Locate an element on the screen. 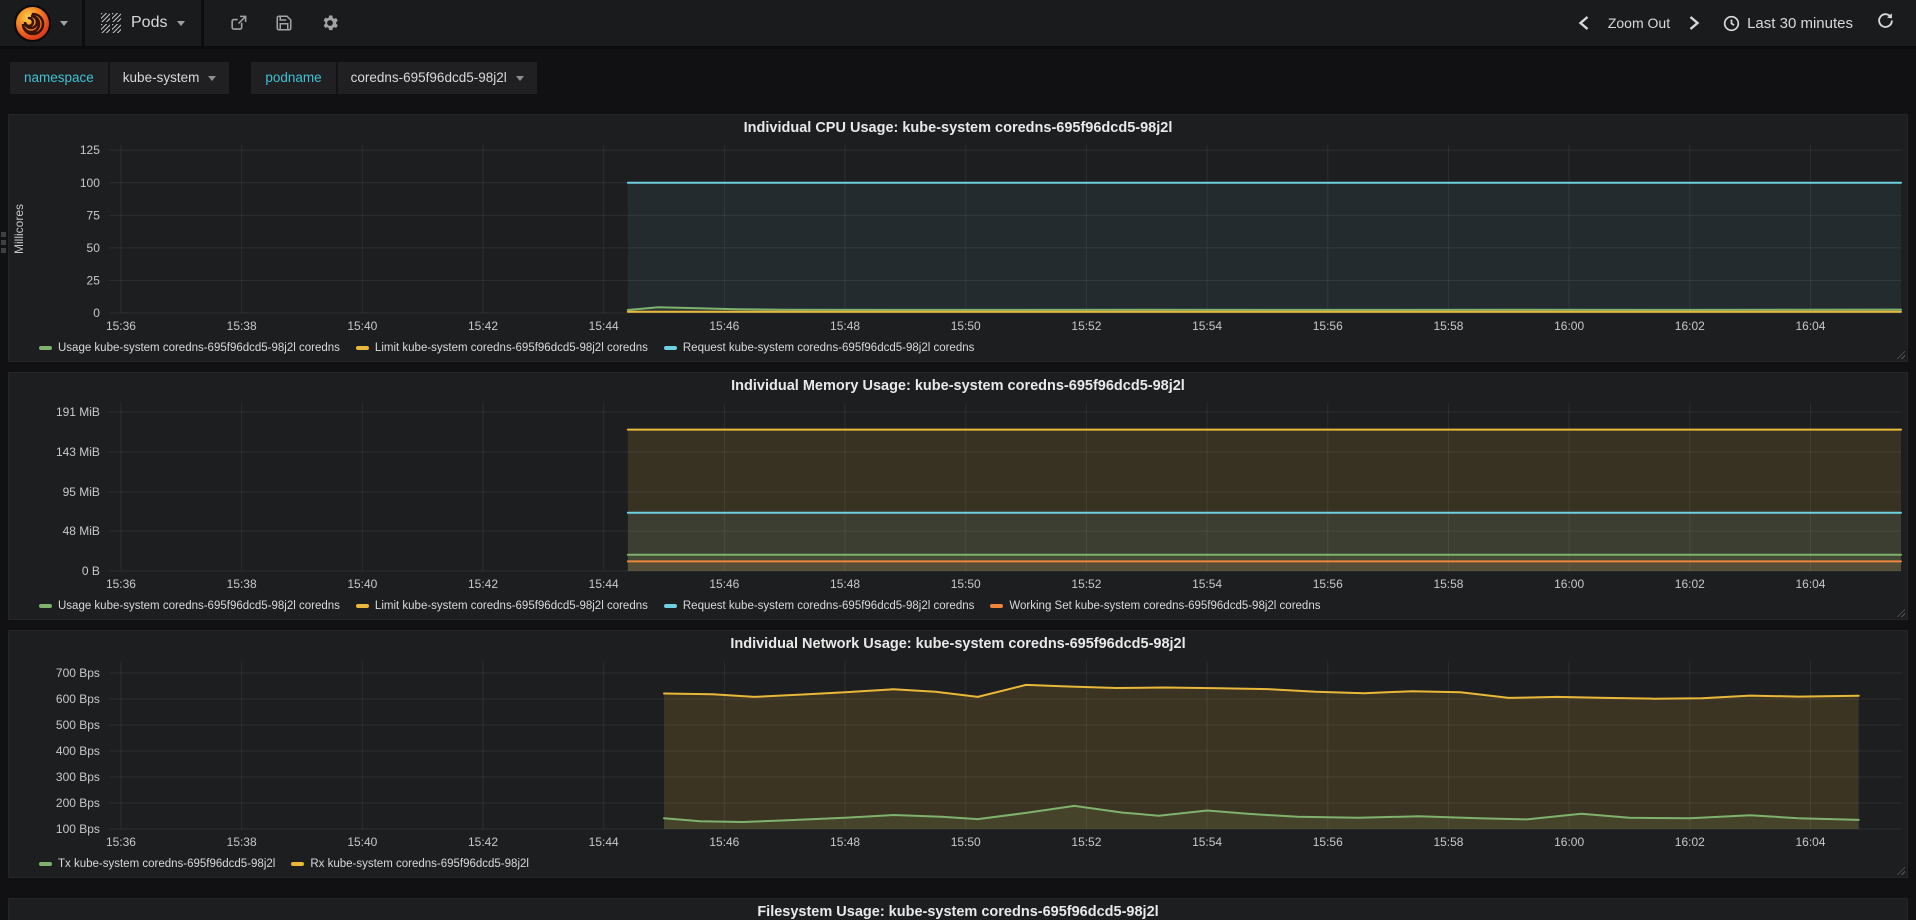  navbar: Pods Zoom Out Last 30 minutes is located at coordinates (958, 24).